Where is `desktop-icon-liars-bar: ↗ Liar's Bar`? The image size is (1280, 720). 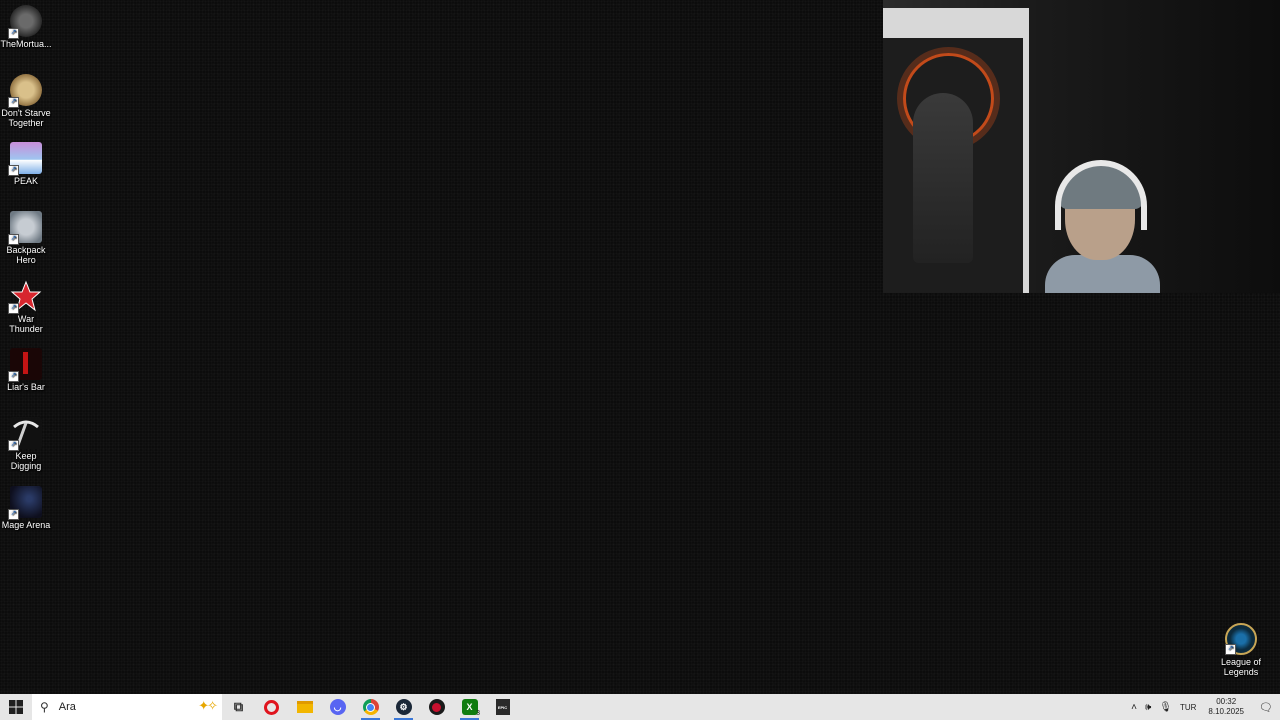 desktop-icon-liars-bar: ↗ Liar's Bar is located at coordinates (26, 370).